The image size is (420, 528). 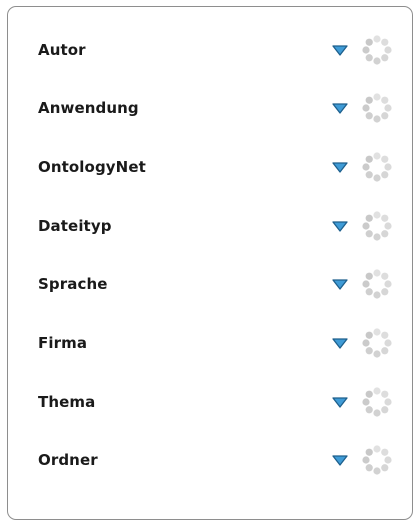 What do you see at coordinates (73, 284) in the screenshot?
I see `filter-label: Sprache` at bounding box center [73, 284].